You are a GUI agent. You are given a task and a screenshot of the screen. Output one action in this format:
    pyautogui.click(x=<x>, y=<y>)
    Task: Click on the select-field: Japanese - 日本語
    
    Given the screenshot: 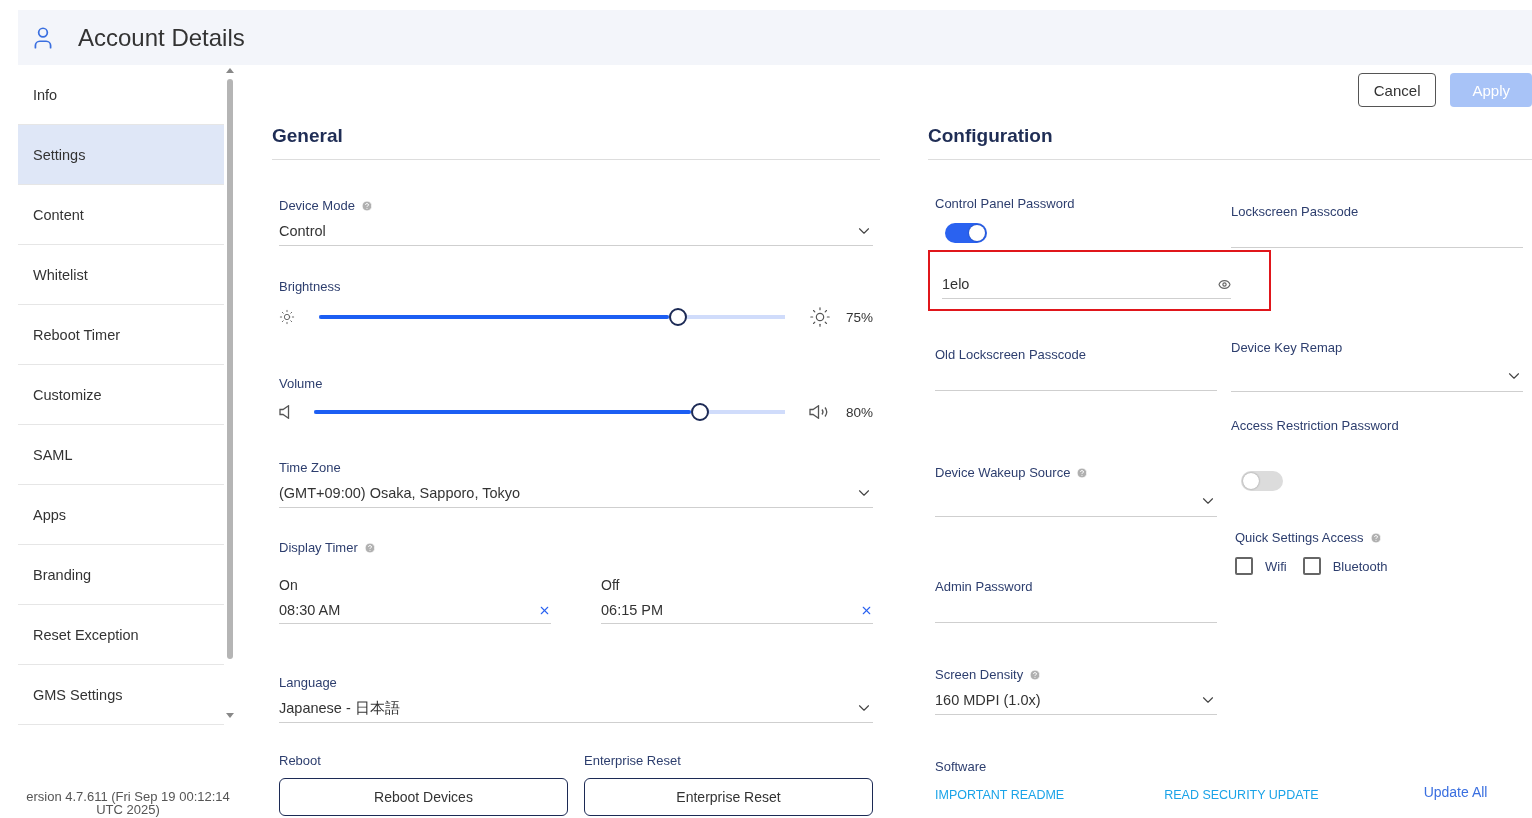 What is the action you would take?
    pyautogui.click(x=576, y=708)
    